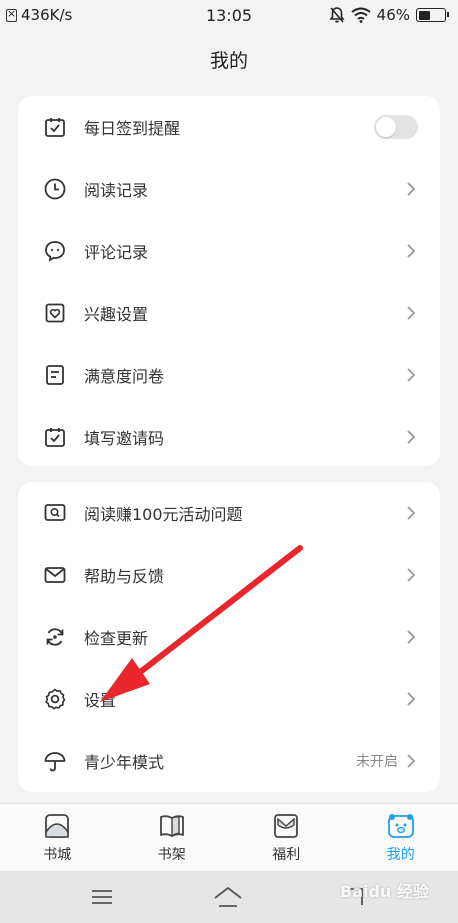 The image size is (458, 923). What do you see at coordinates (116, 638) in the screenshot?
I see `menu-item-label: 检查更新` at bounding box center [116, 638].